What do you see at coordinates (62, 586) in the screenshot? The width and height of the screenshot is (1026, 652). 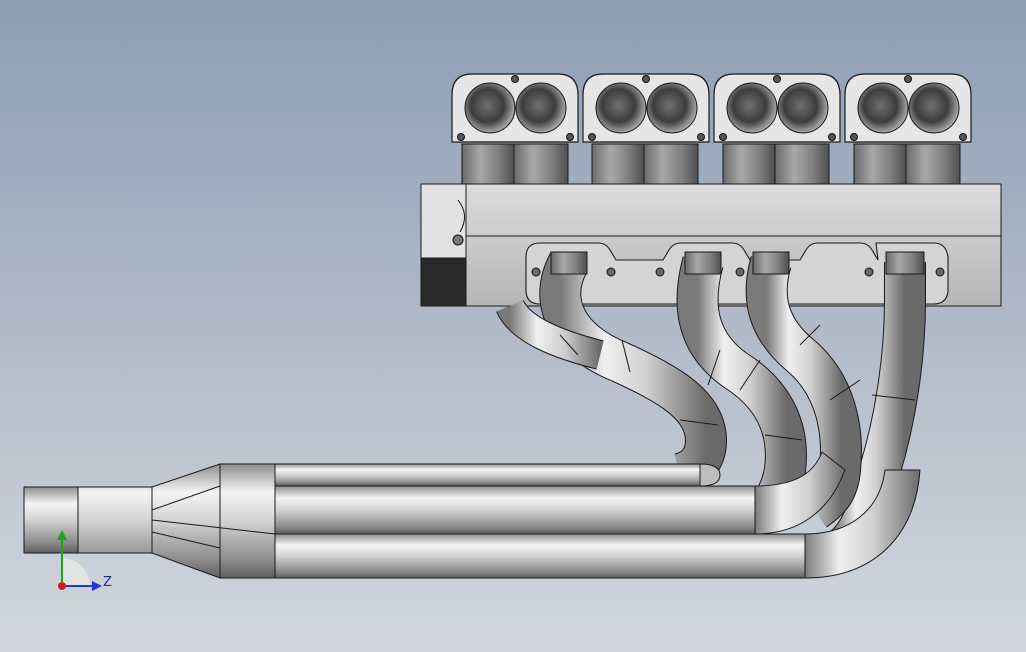 I see `x-axis-dot` at bounding box center [62, 586].